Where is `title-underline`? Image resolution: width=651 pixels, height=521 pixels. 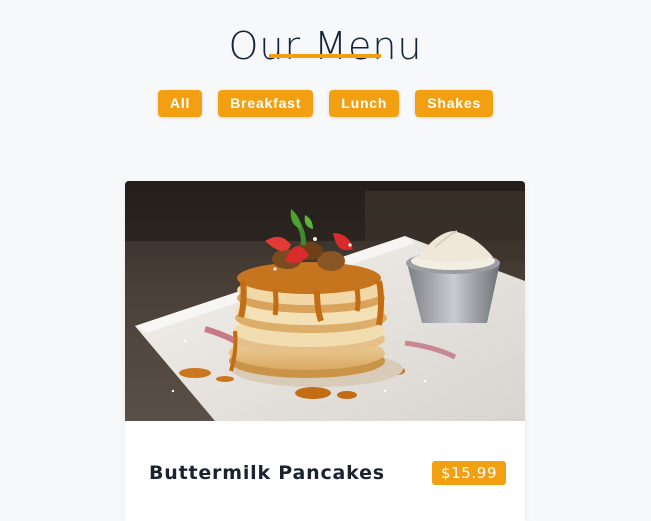 title-underline is located at coordinates (325, 56).